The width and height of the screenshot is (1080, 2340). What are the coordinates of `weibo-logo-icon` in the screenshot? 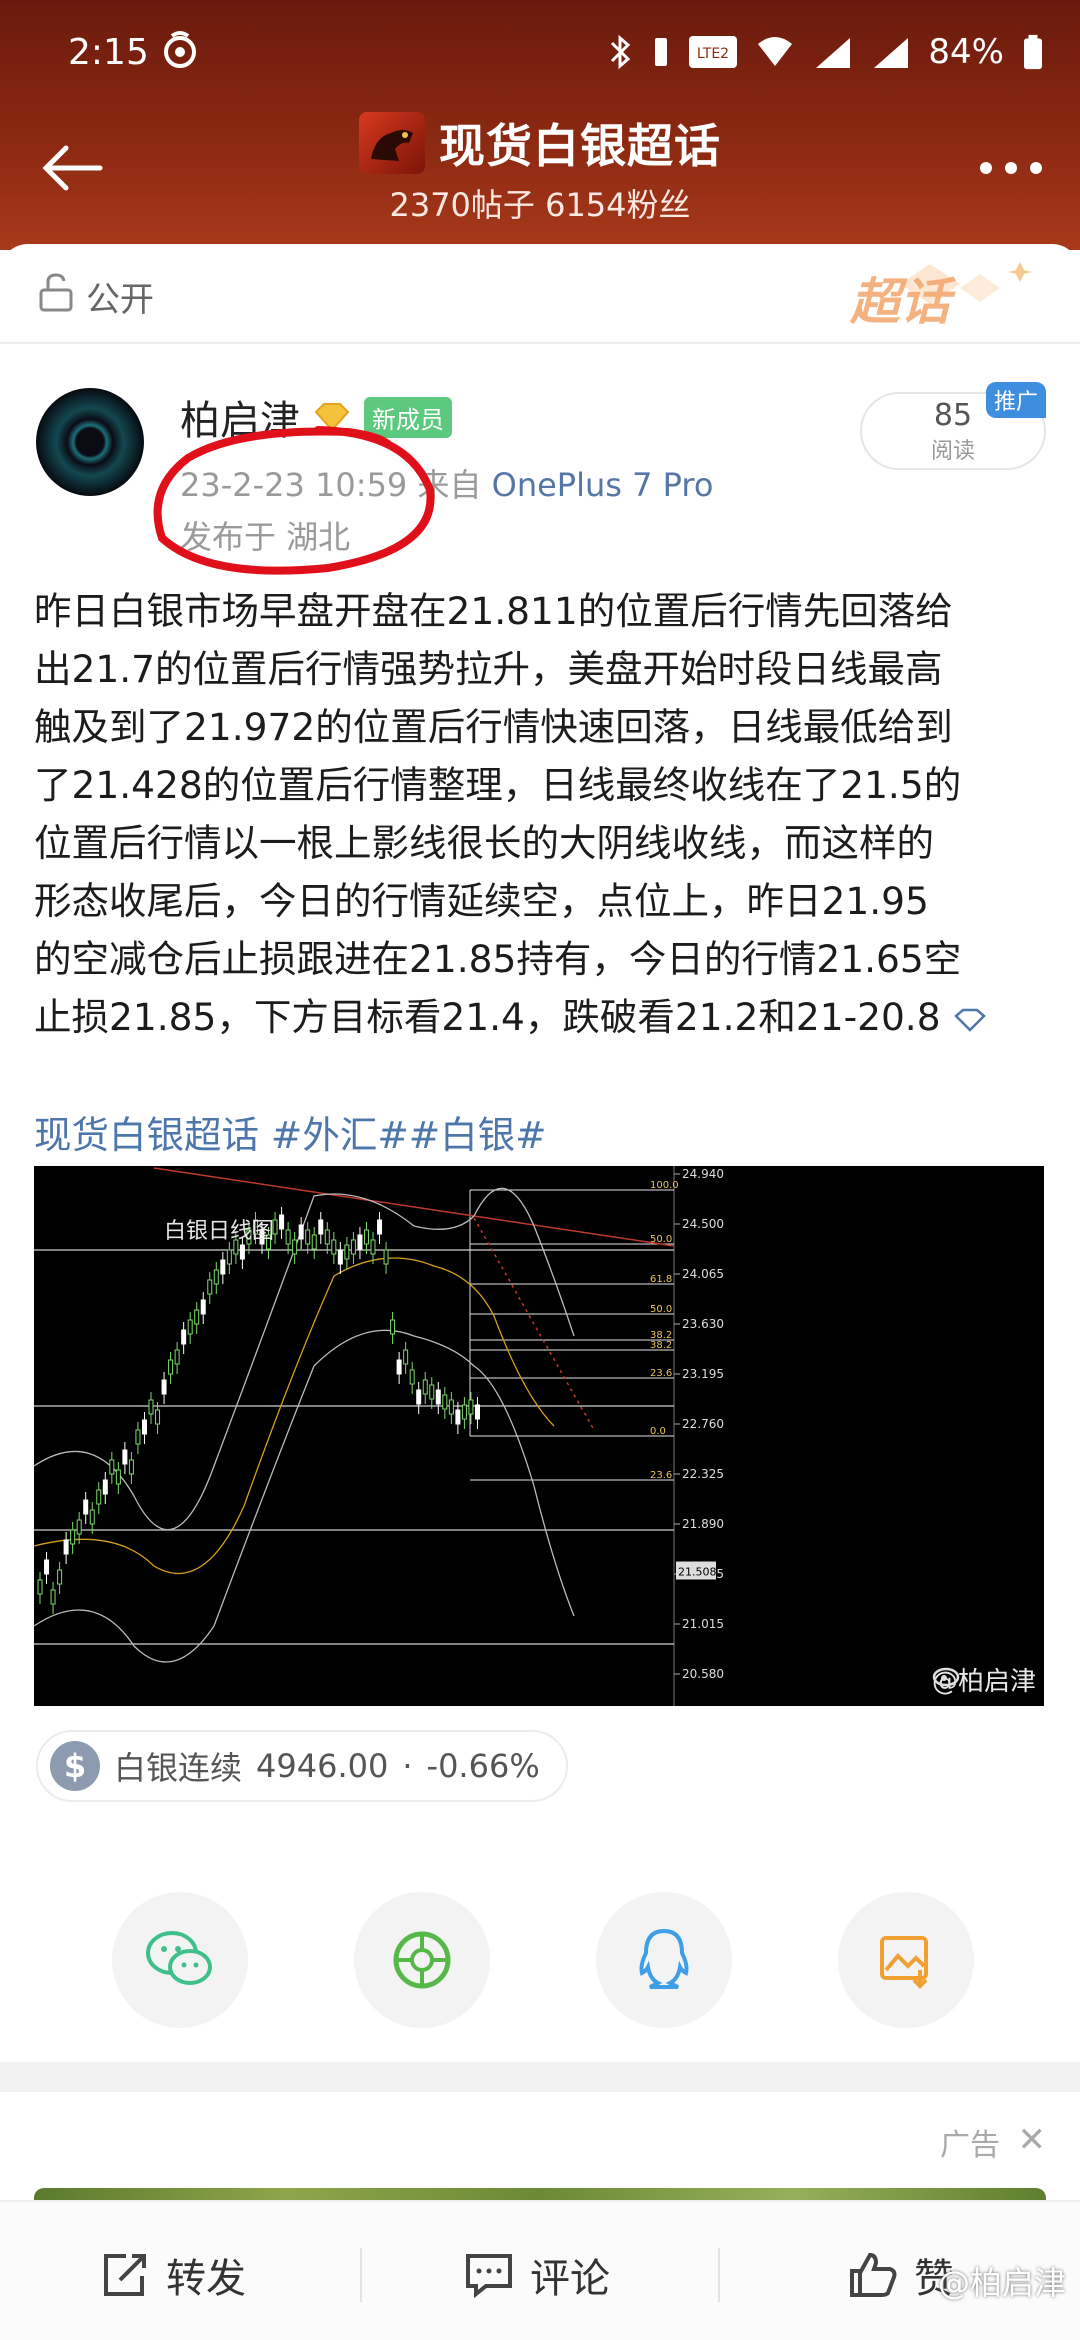 It's located at (946, 1677).